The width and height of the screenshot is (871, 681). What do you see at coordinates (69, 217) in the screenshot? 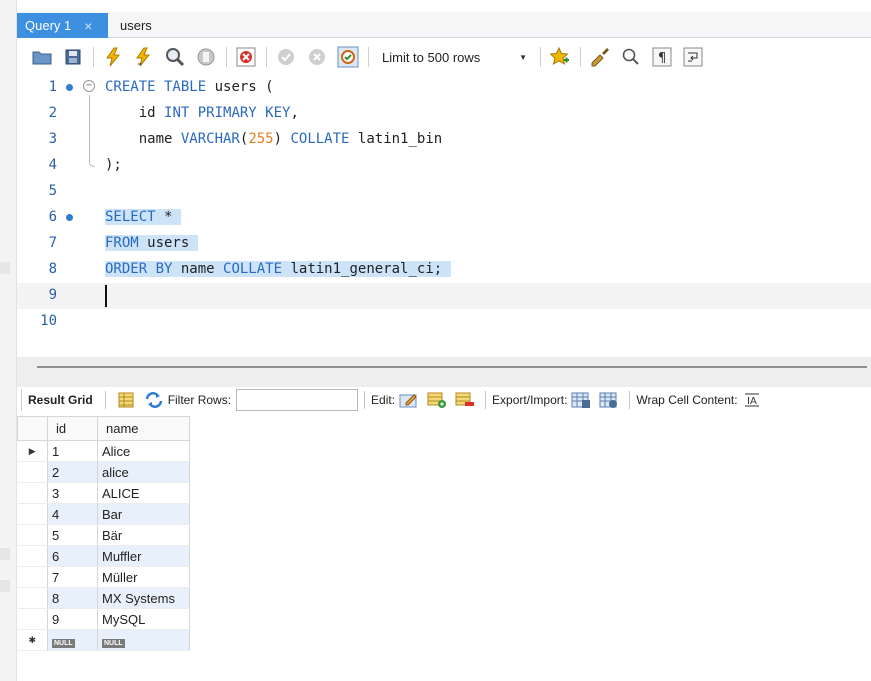
I see `statement-marker-icon` at bounding box center [69, 217].